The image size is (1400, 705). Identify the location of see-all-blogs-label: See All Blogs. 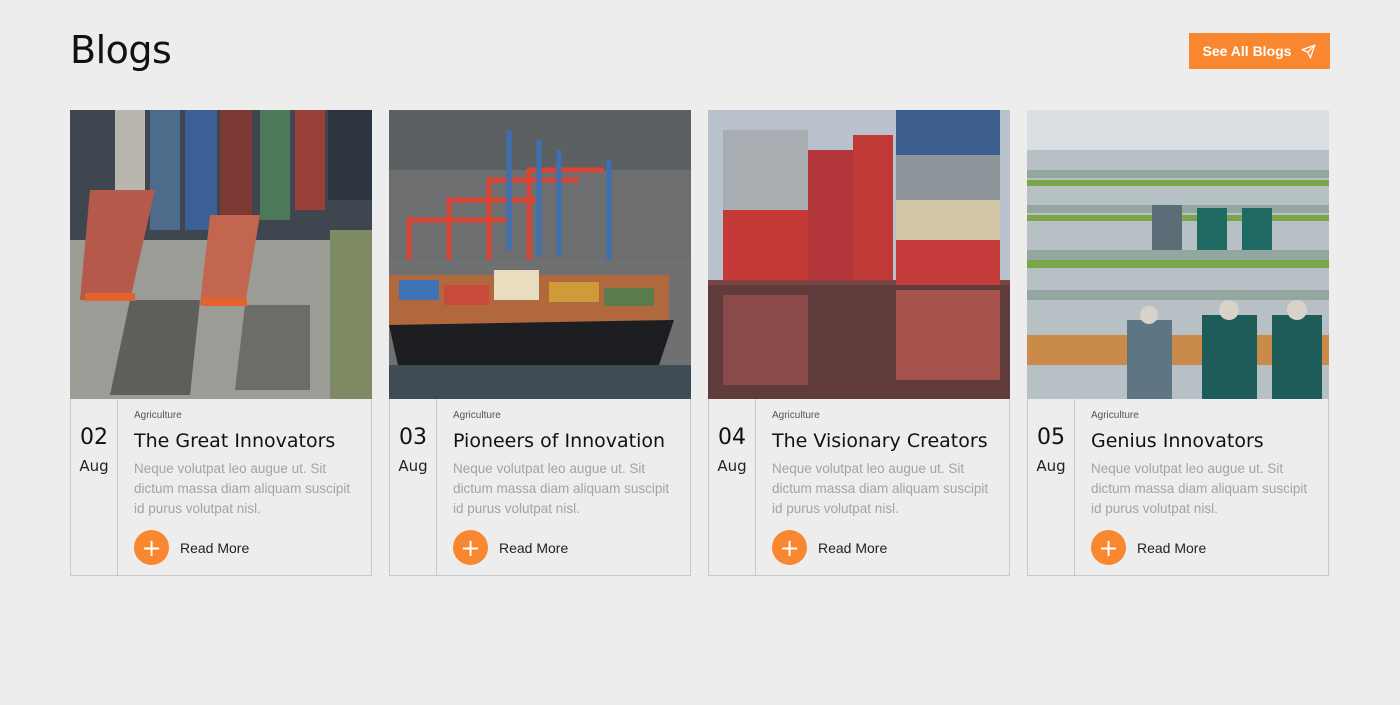
(1247, 51).